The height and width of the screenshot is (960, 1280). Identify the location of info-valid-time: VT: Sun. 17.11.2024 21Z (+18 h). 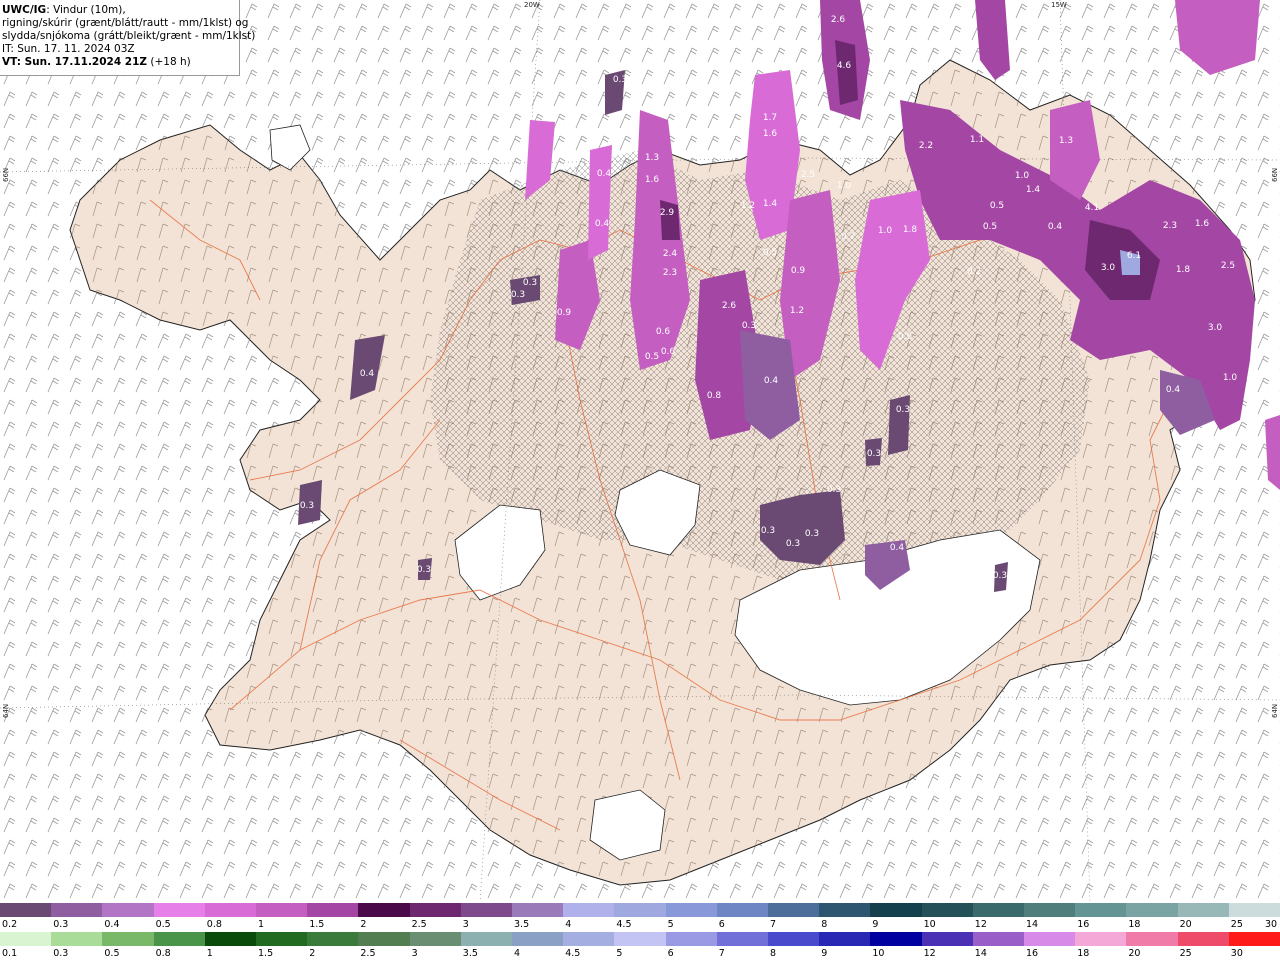
(120, 62).